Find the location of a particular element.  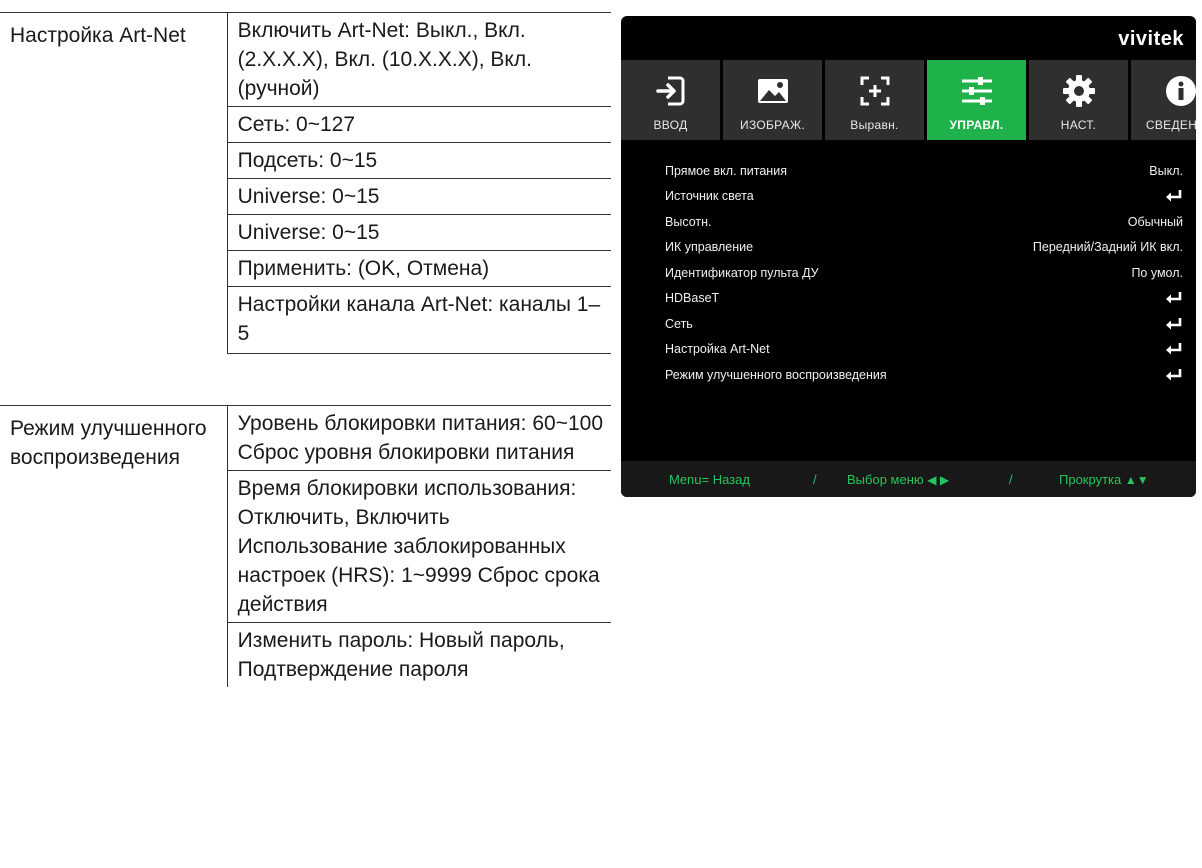

menu-item-value: Передний/Задний ИК вкл. is located at coordinates (1107, 247).